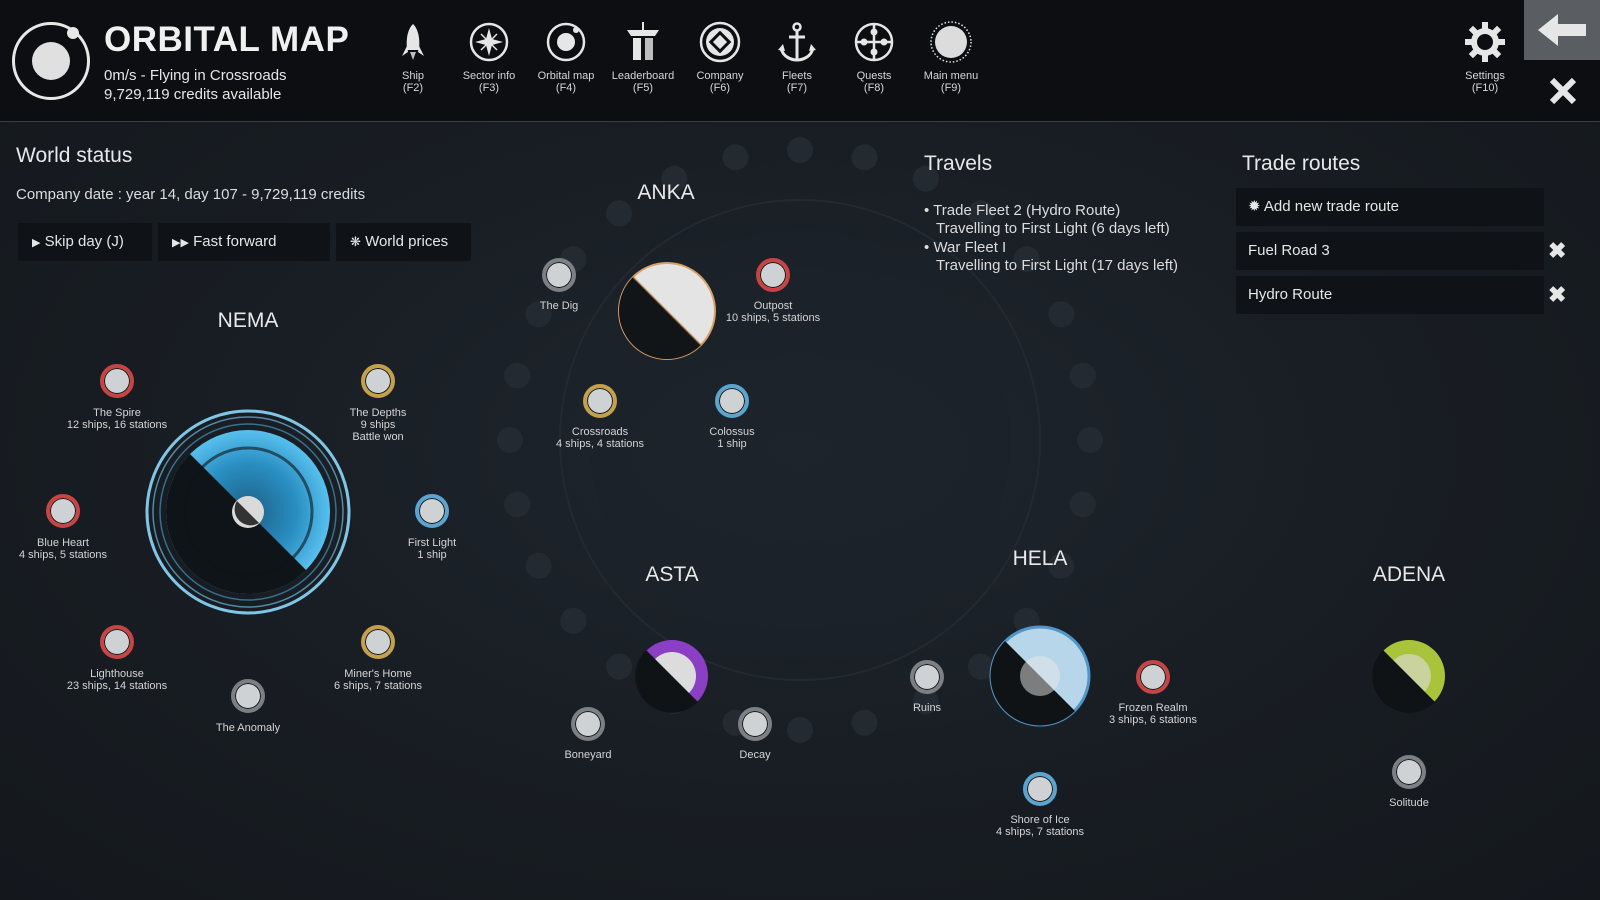 The width and height of the screenshot is (1600, 900). I want to click on station-lighthouse, so click(117, 642).